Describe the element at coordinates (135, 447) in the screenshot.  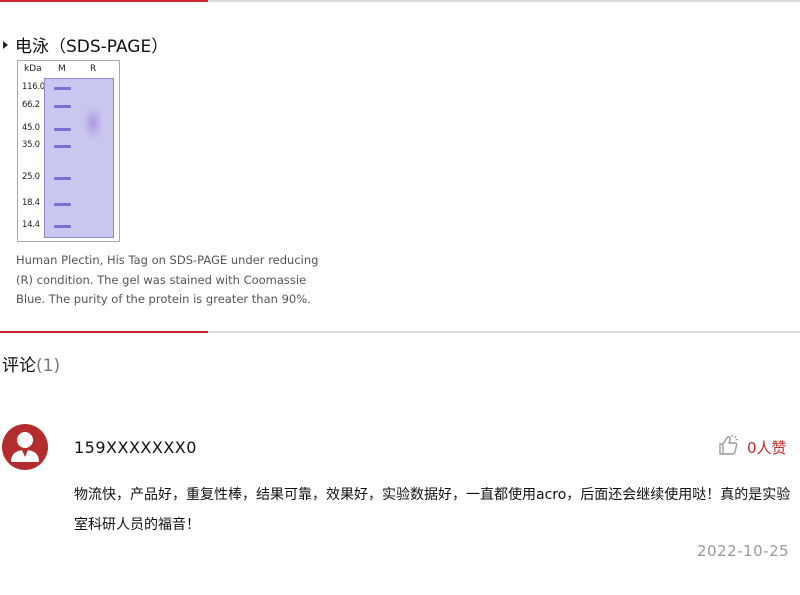
I see `comment-username: 159XXXXXXX0` at that location.